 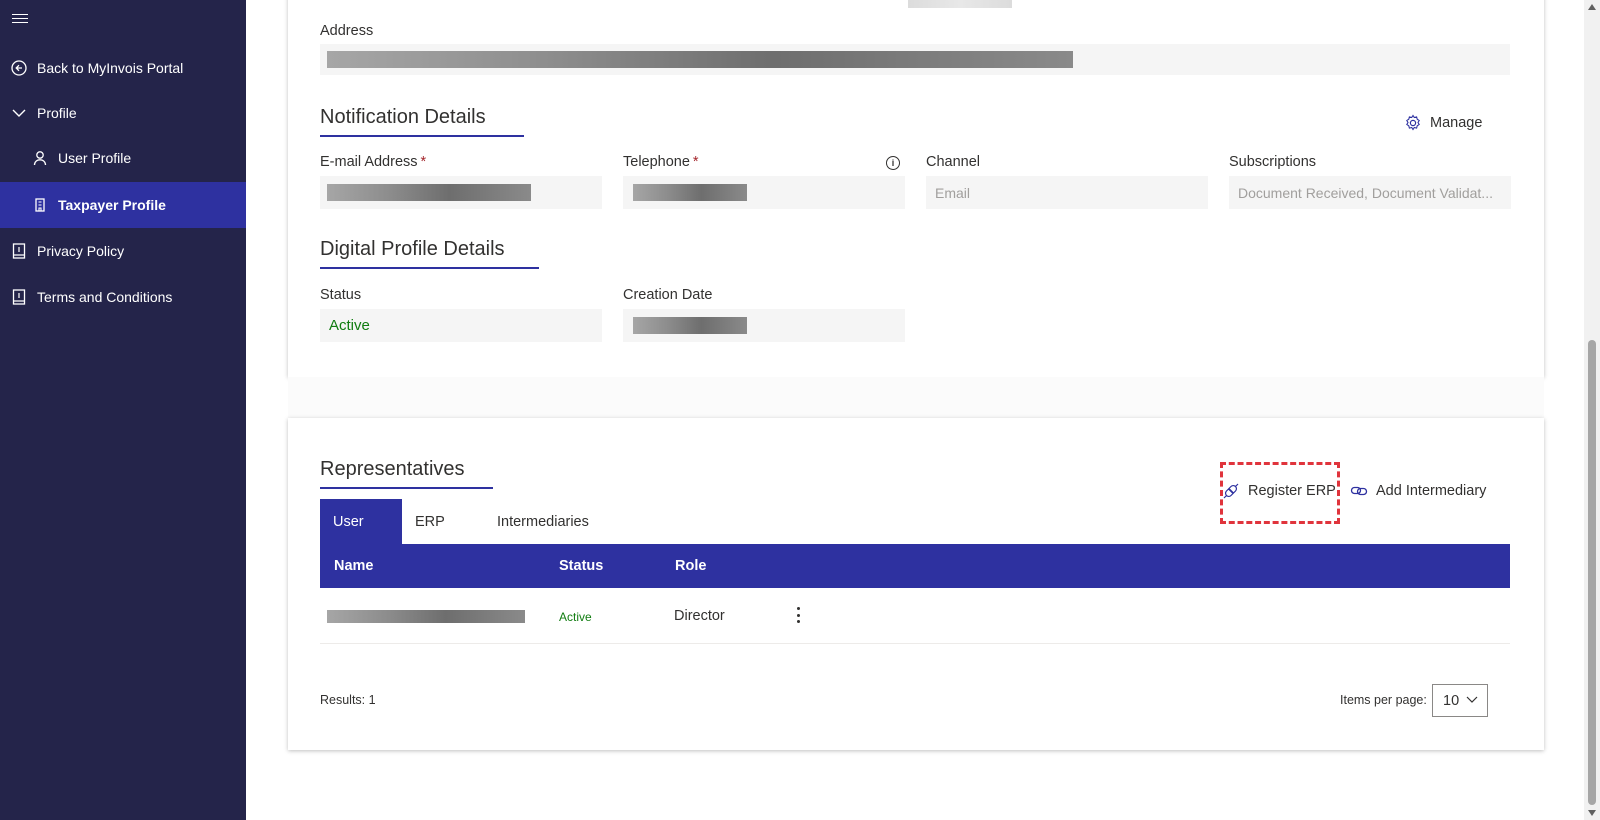 I want to click on telephone-label-text: Telephone, so click(x=656, y=162).